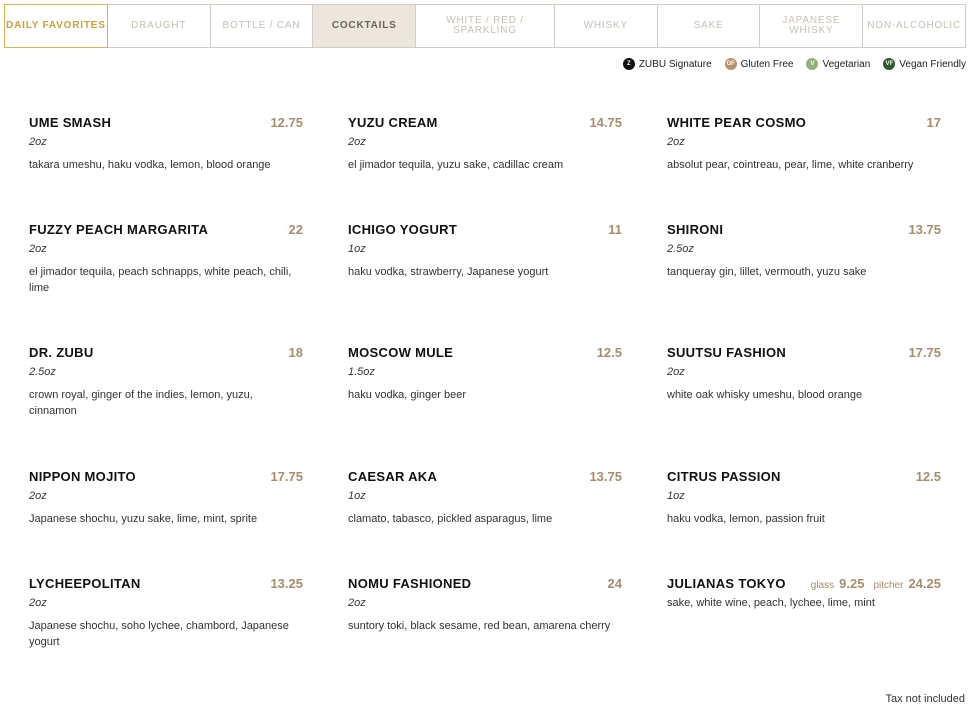 This screenshot has height=725, width=976. I want to click on legend-vegan-friendly: VF Vegan Friendly, so click(924, 64).